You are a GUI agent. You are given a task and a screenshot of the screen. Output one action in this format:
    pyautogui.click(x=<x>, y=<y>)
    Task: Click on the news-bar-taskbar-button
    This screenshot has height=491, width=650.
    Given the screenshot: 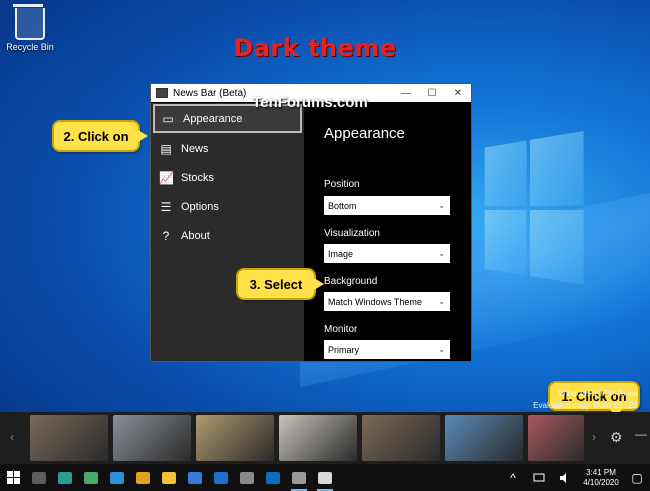 What is the action you would take?
    pyautogui.click(x=325, y=477)
    